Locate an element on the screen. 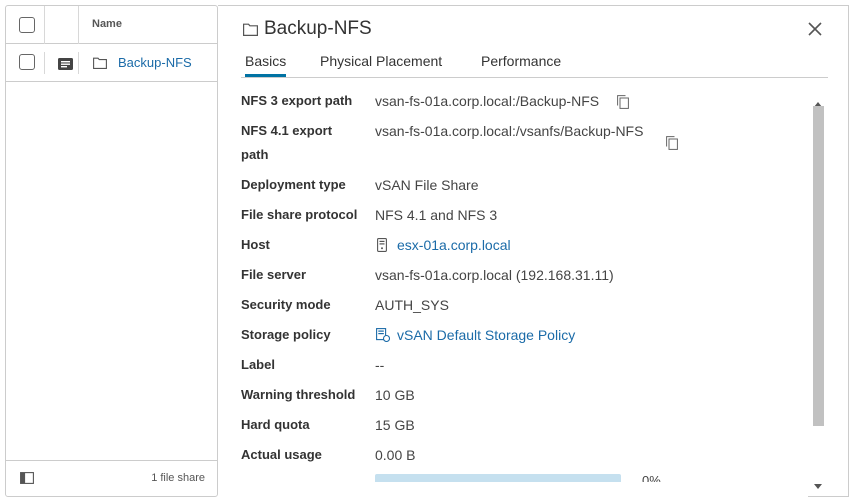  file-share-link: Backup-NFS is located at coordinates (155, 62).